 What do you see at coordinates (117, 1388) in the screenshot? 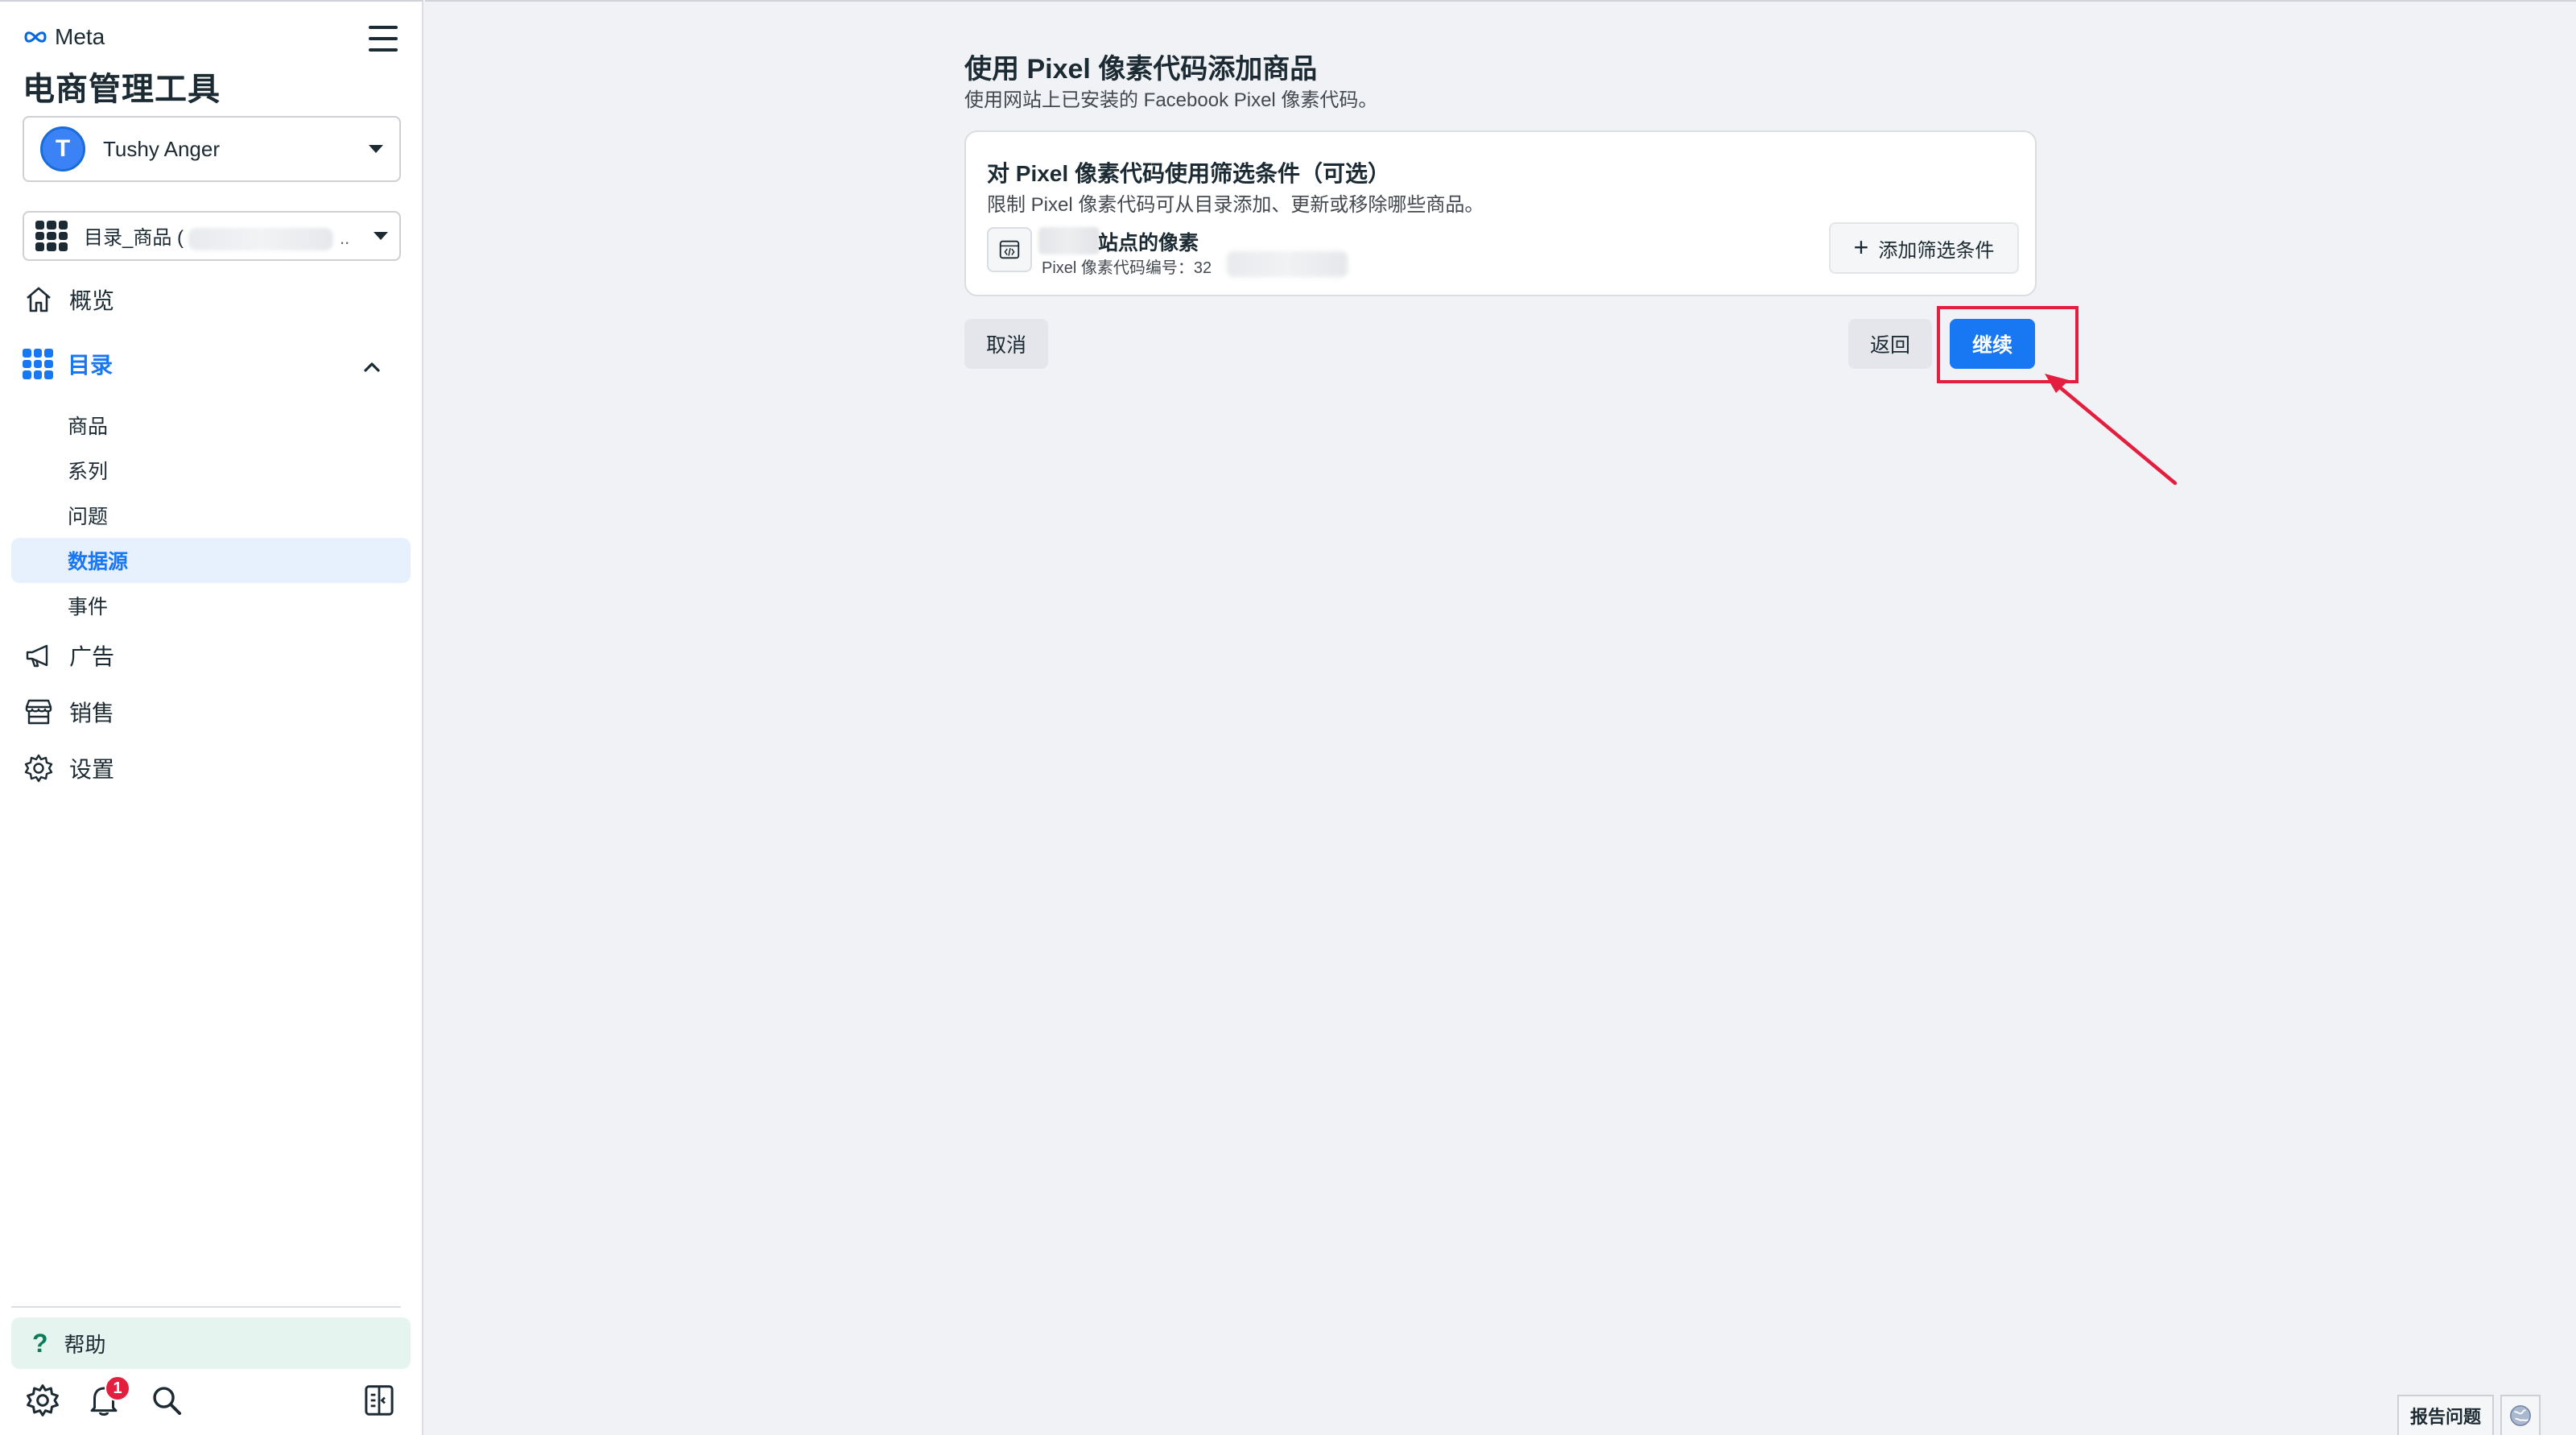
I see `notification-badge: 1` at bounding box center [117, 1388].